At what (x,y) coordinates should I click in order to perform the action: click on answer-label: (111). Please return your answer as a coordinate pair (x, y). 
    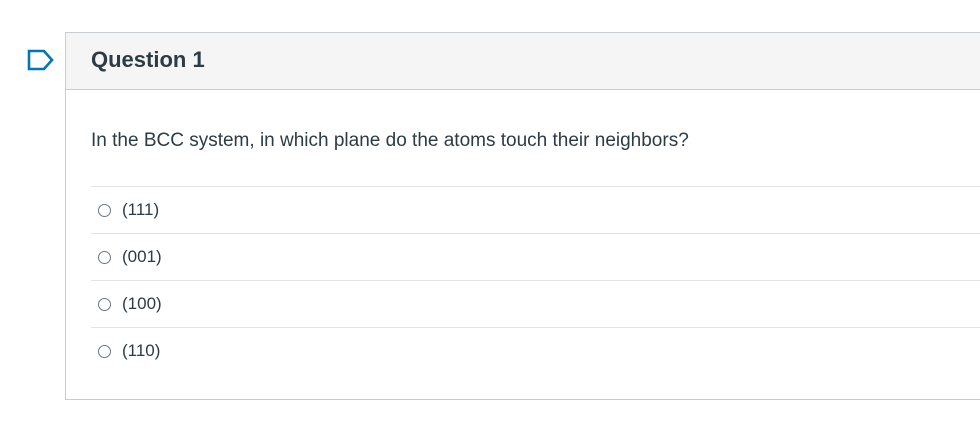
    Looking at the image, I should click on (141, 209).